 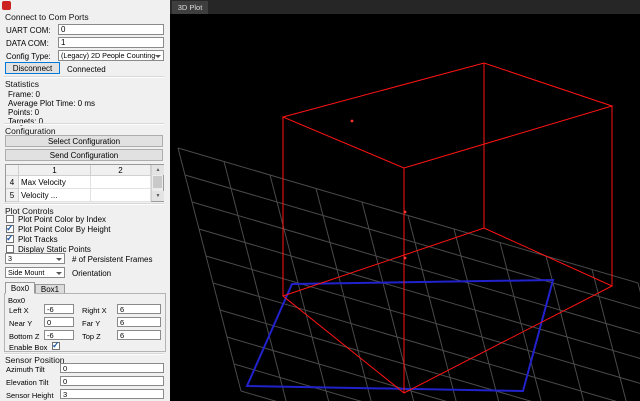 I want to click on orientation-select: Side Mount, so click(x=35, y=272).